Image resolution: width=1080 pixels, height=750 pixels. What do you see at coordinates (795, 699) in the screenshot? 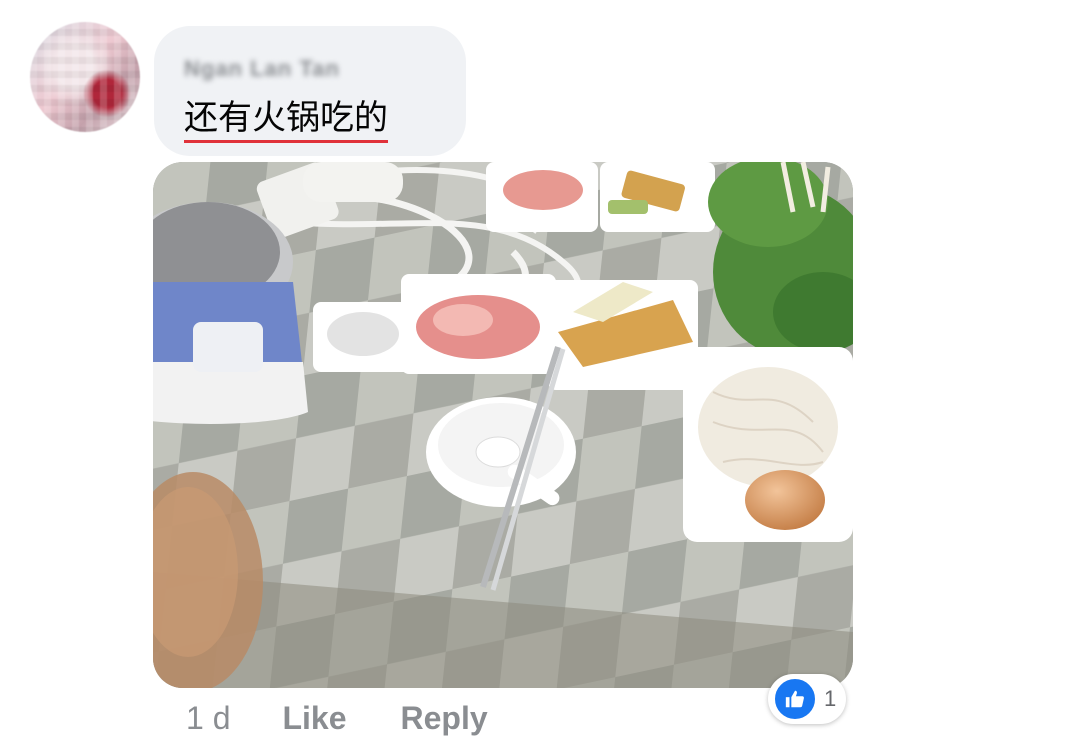
I see `thumbs-up-icon` at bounding box center [795, 699].